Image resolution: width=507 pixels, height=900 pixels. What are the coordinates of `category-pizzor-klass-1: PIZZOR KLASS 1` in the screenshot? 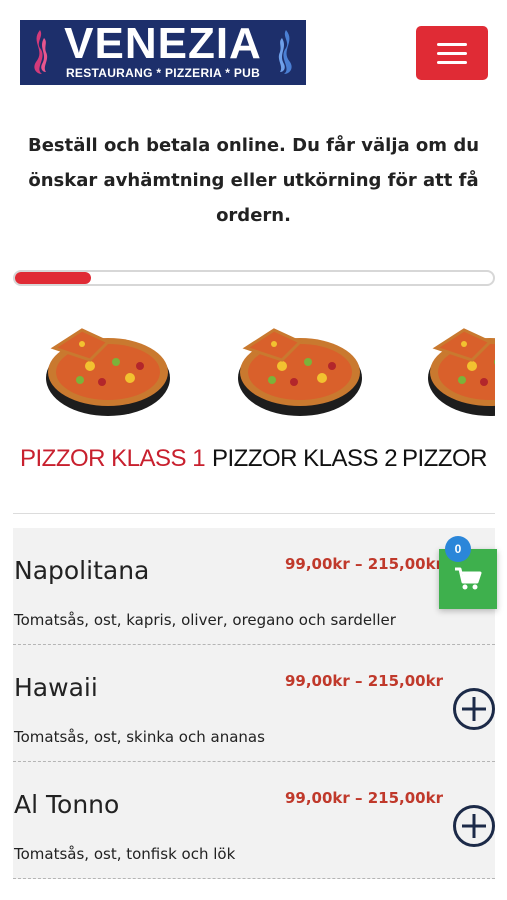 It's located at (120, 402).